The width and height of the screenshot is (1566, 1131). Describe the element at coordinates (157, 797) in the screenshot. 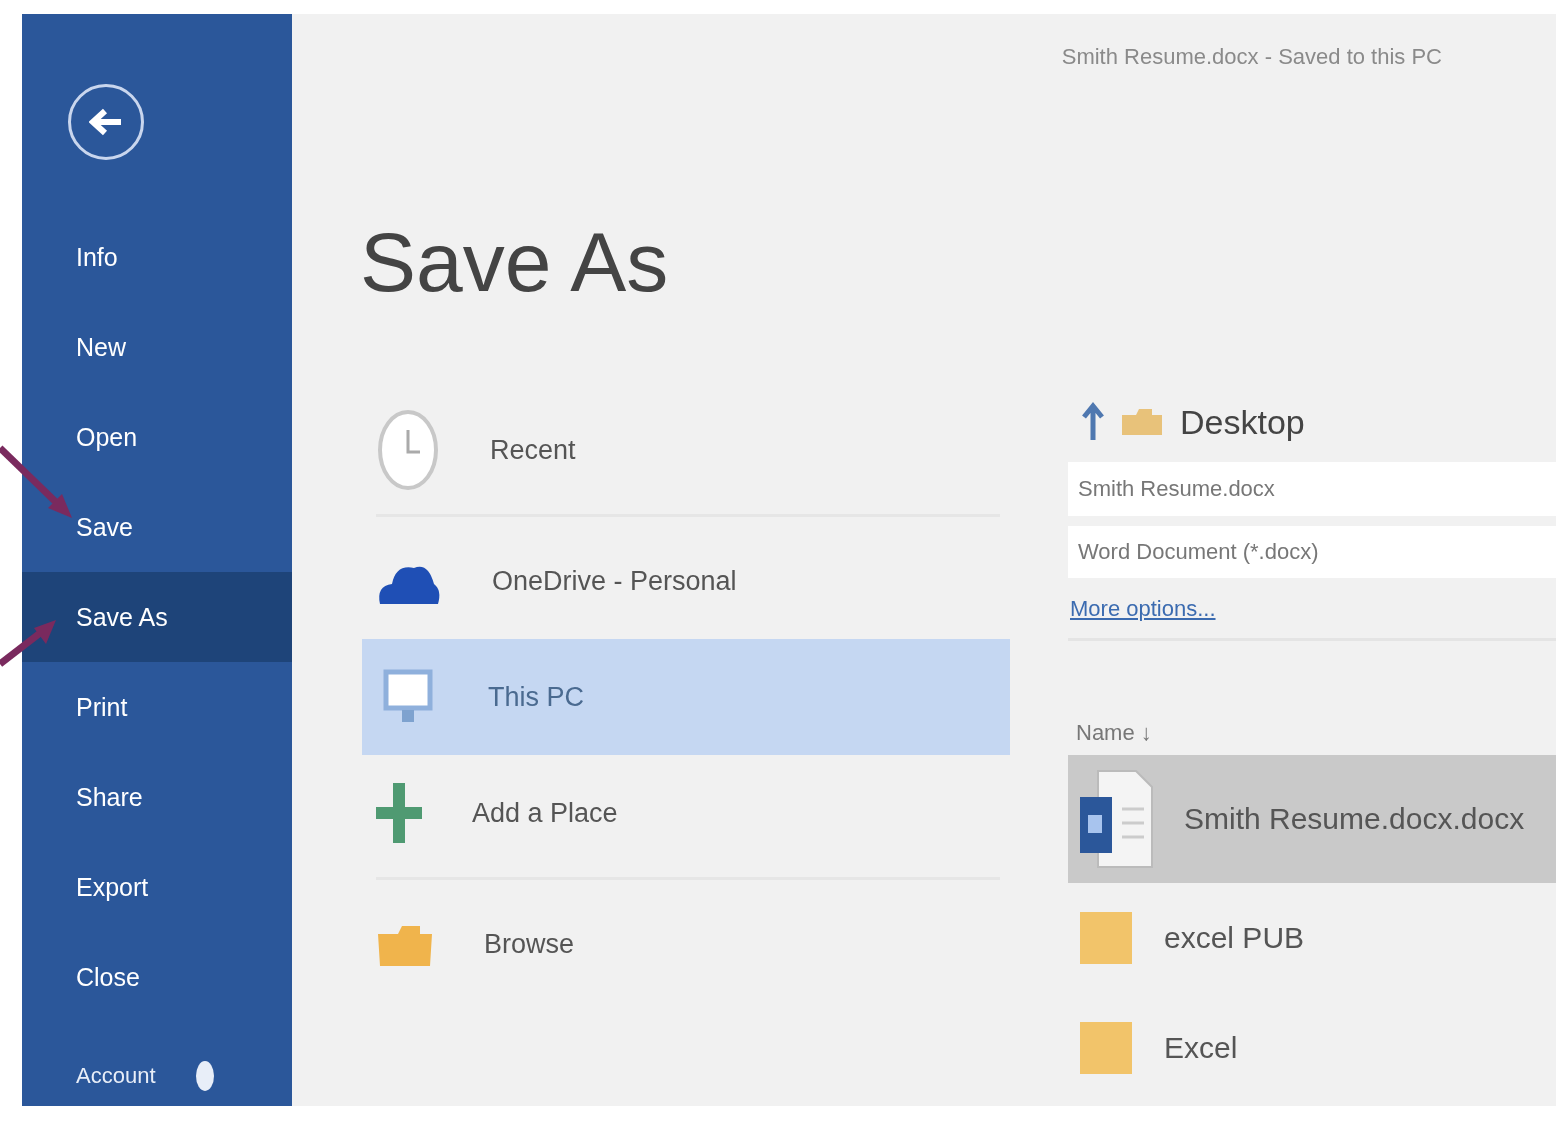

I see `sidebar-item: Share` at that location.